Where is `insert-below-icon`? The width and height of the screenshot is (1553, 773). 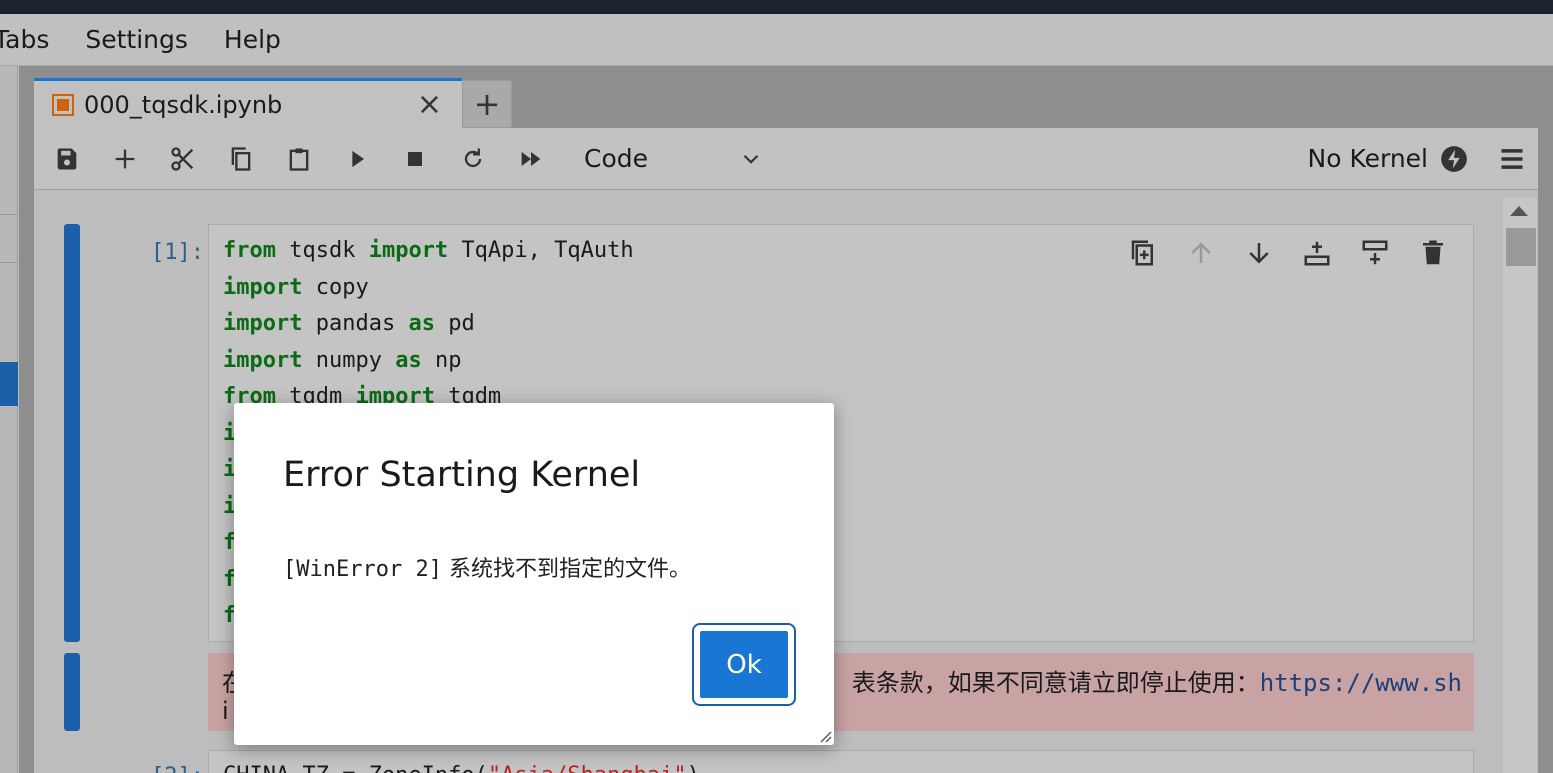
insert-below-icon is located at coordinates (1375, 253).